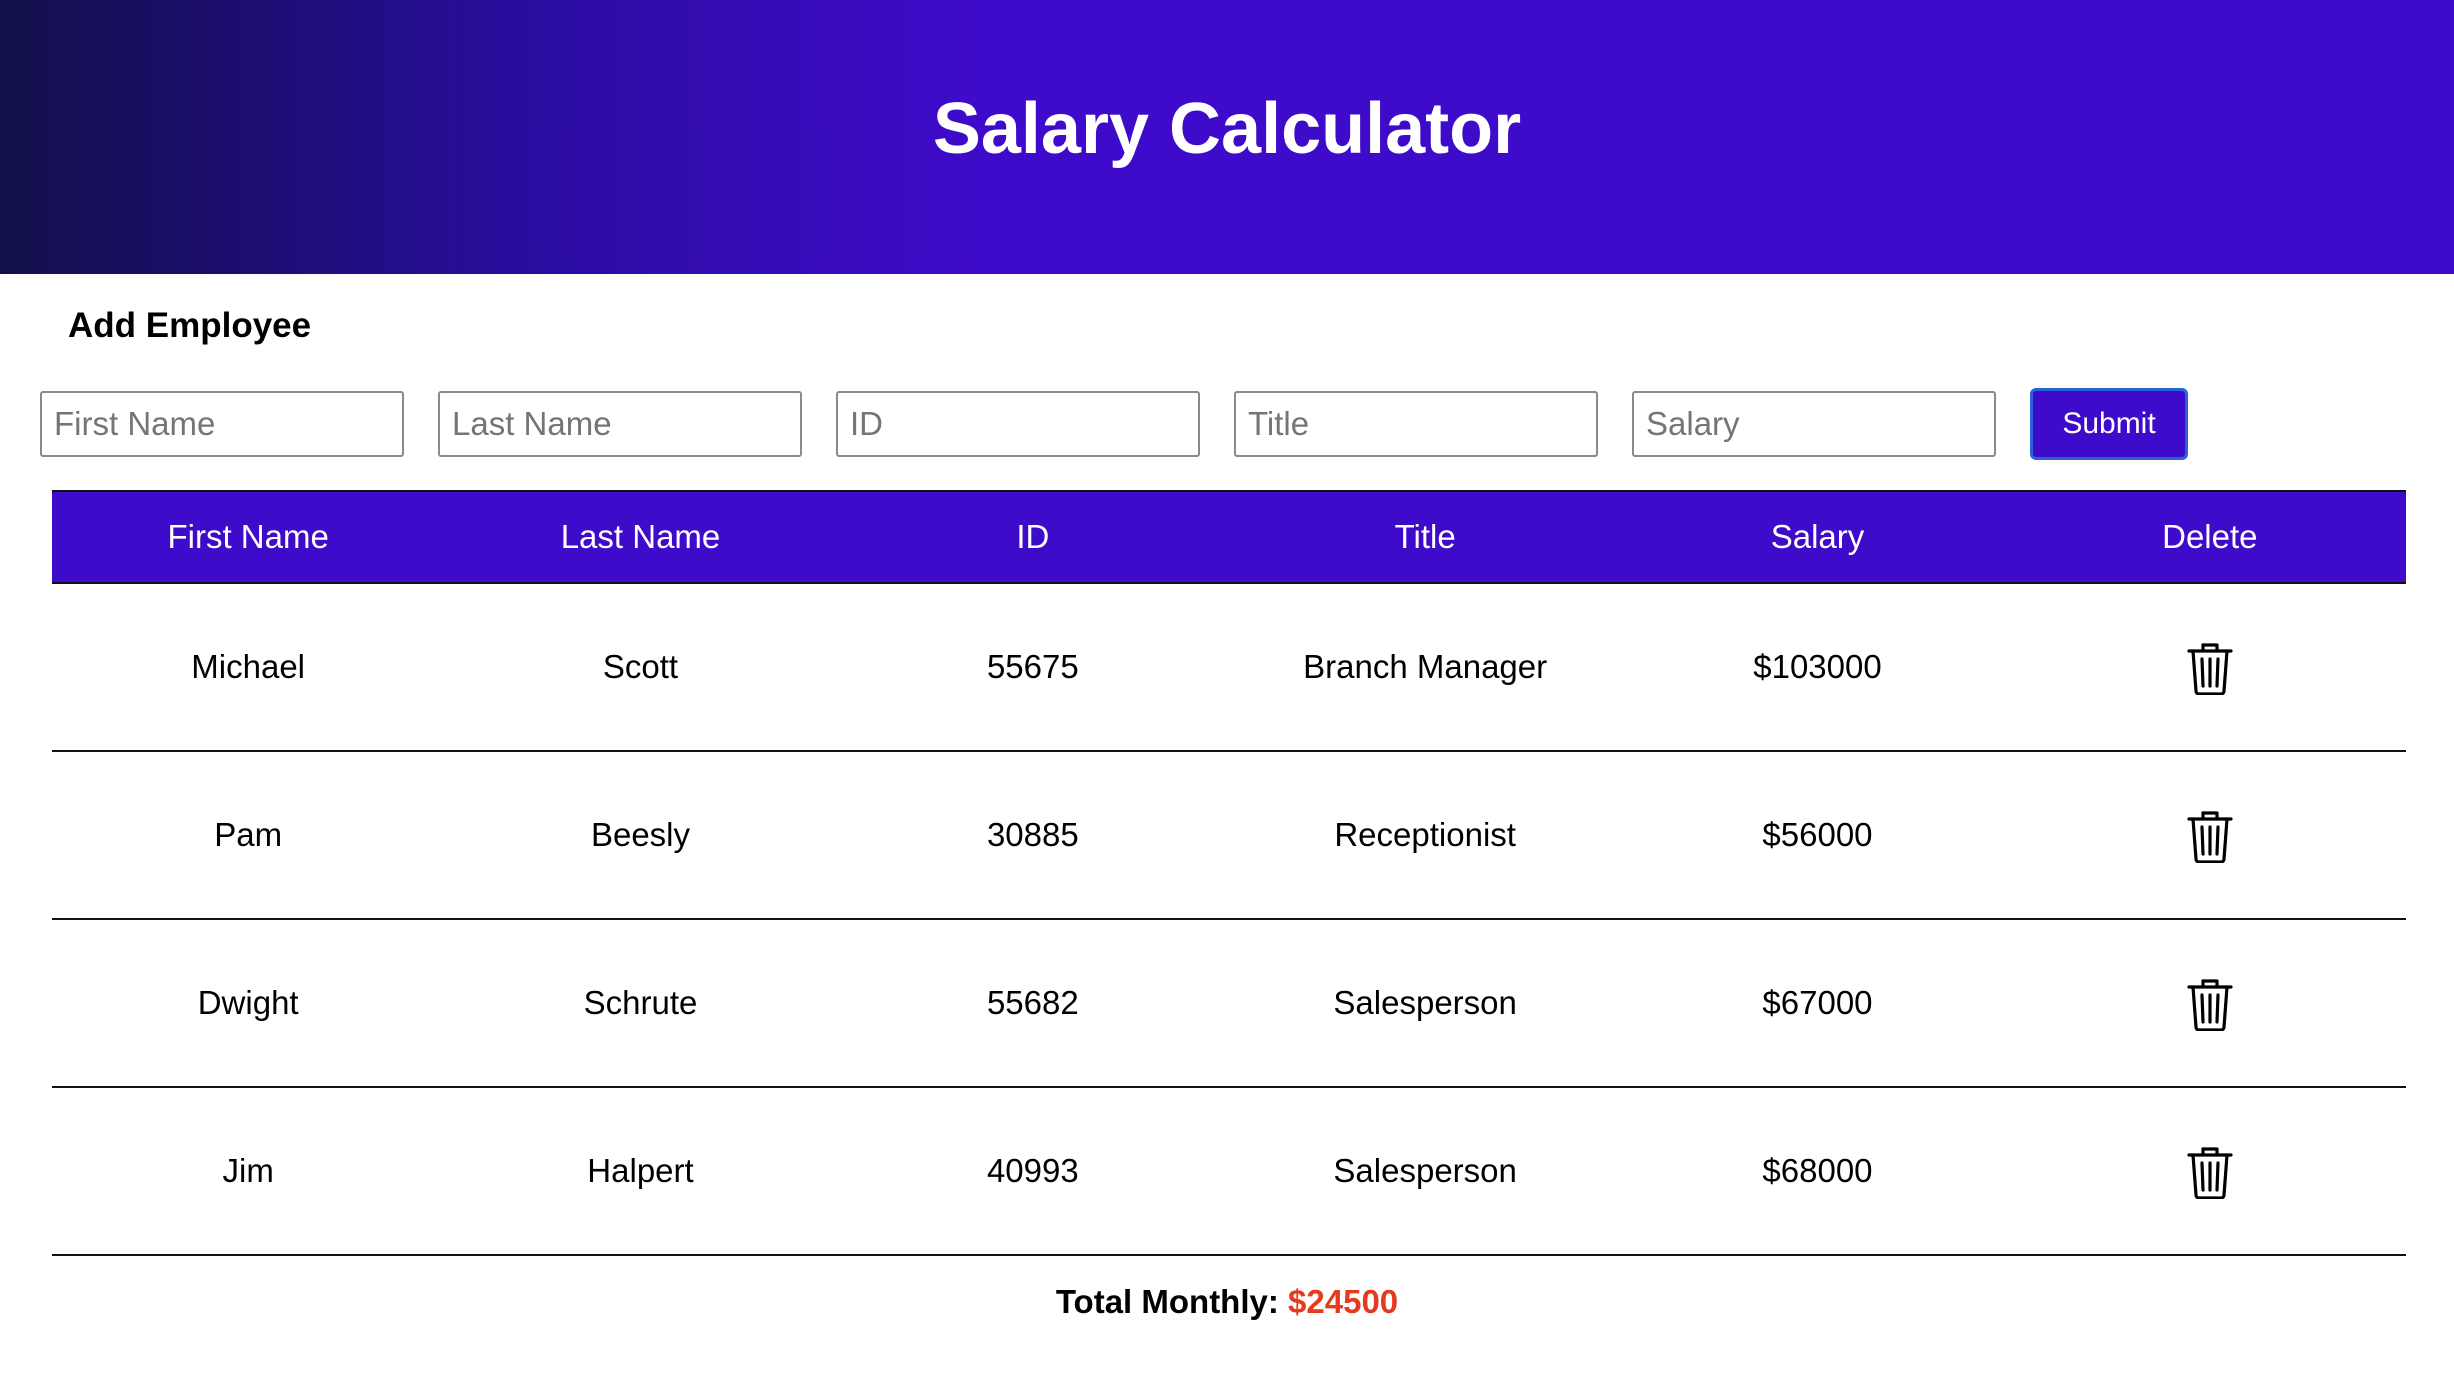  I want to click on add-employee-form: Submit, so click(1114, 424).